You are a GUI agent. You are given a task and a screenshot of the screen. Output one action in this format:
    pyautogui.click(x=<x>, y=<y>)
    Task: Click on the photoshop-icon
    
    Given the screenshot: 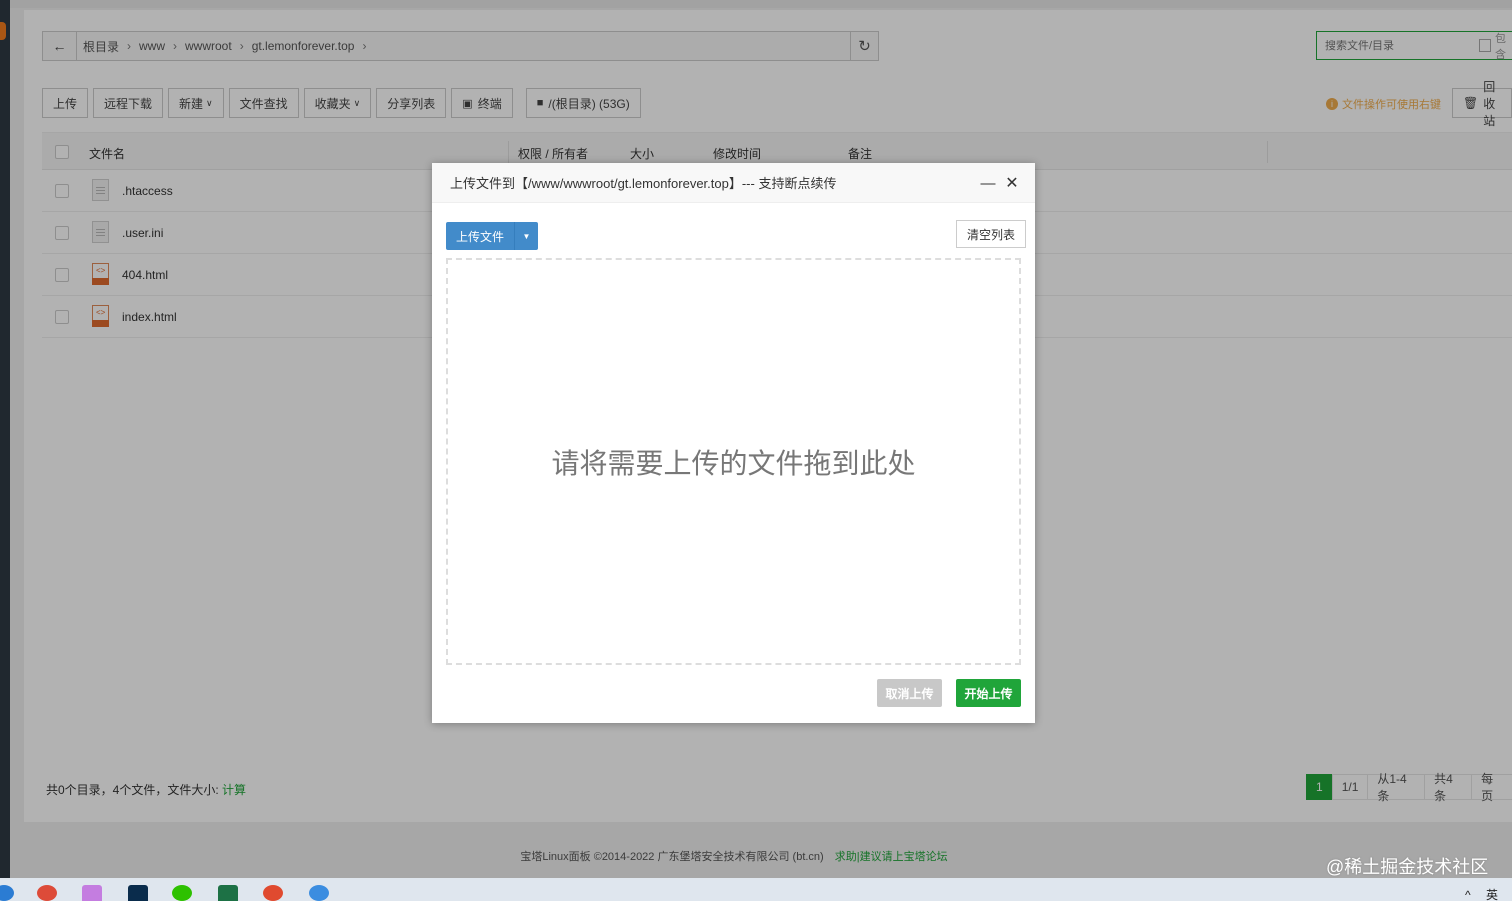 What is the action you would take?
    pyautogui.click(x=138, y=893)
    